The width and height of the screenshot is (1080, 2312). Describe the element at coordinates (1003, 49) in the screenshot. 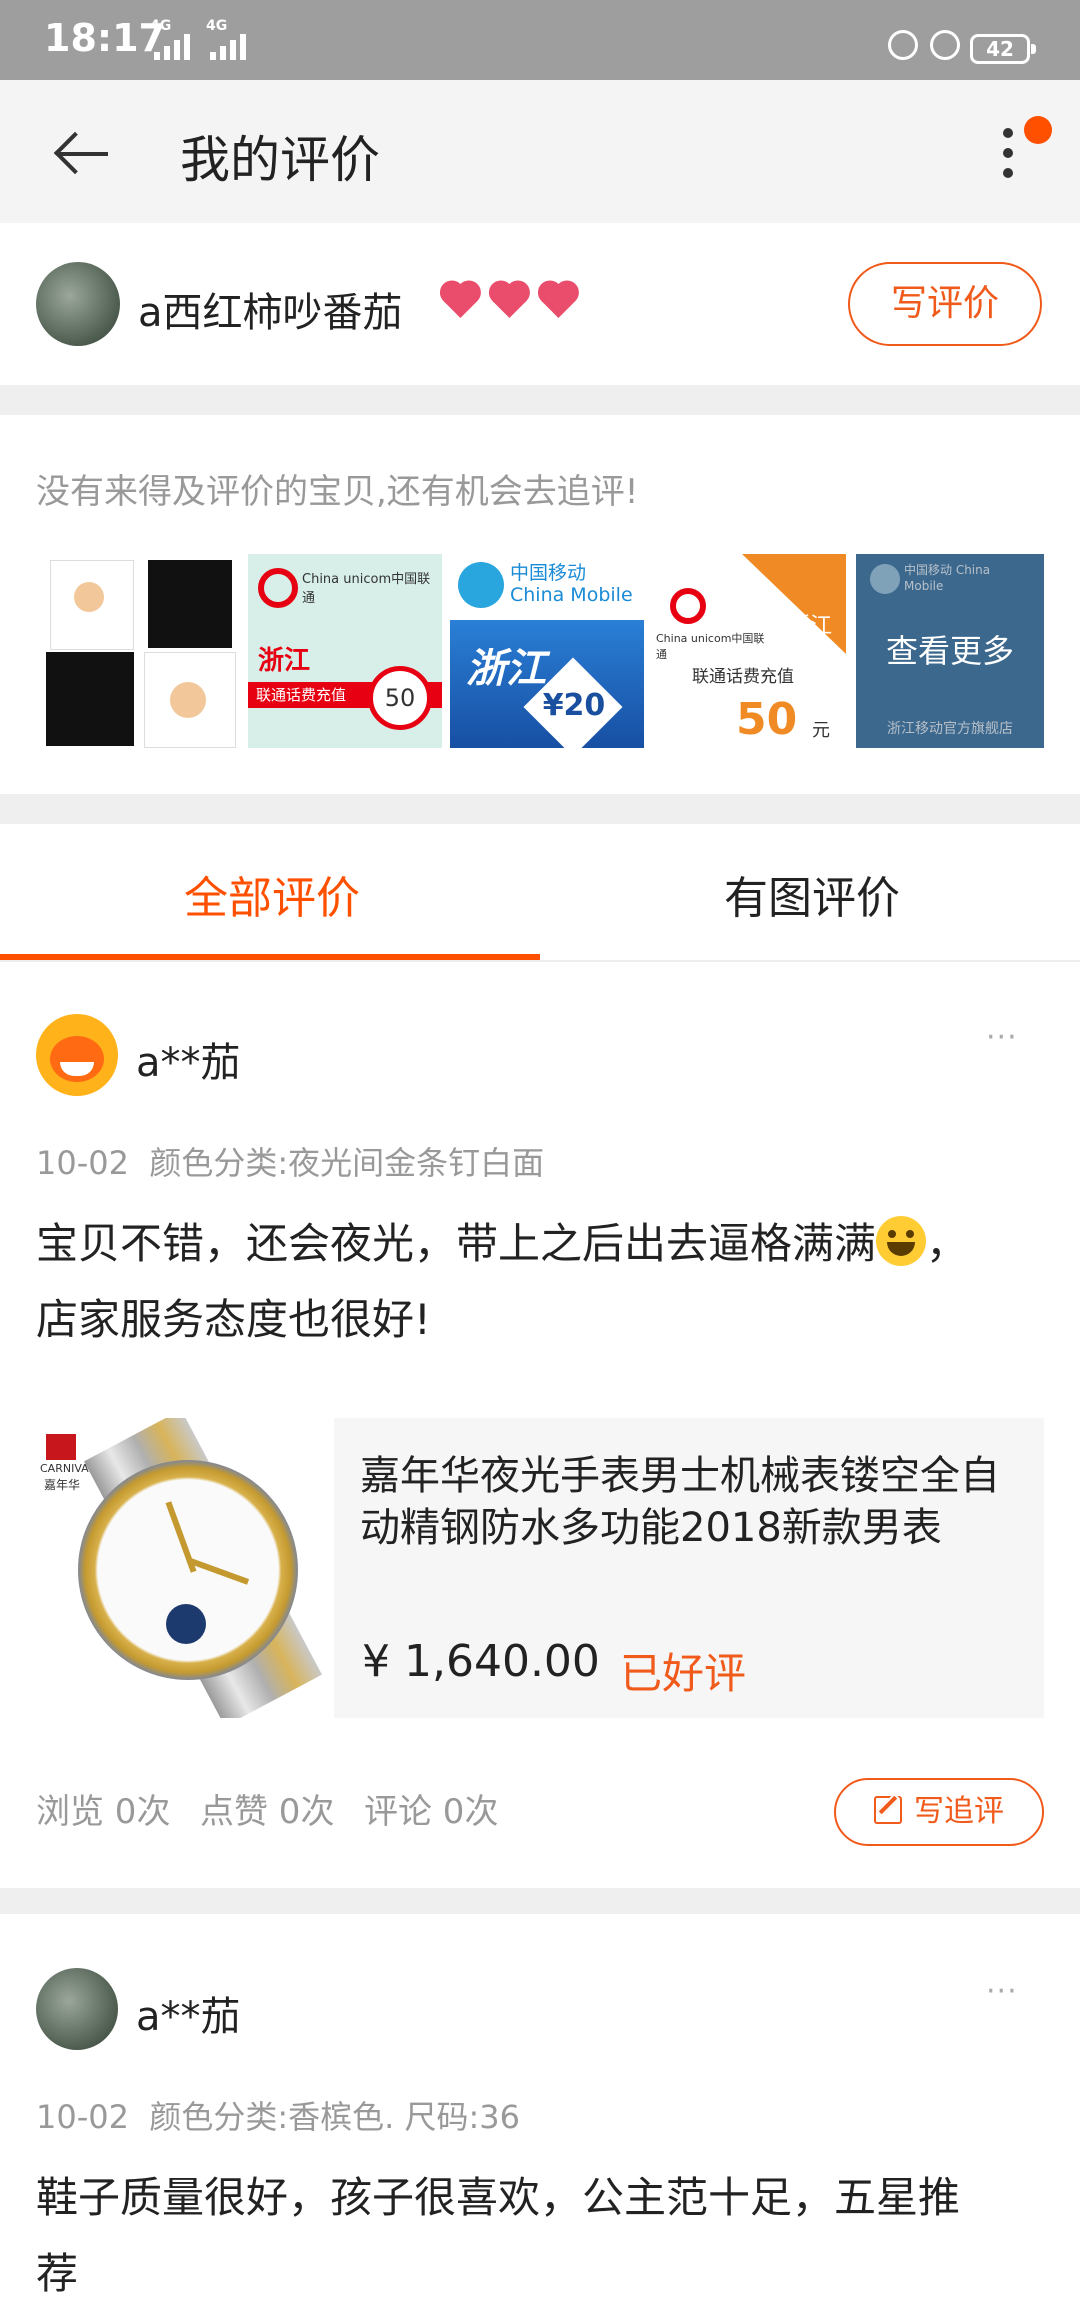

I see `battery-icon: 42` at that location.